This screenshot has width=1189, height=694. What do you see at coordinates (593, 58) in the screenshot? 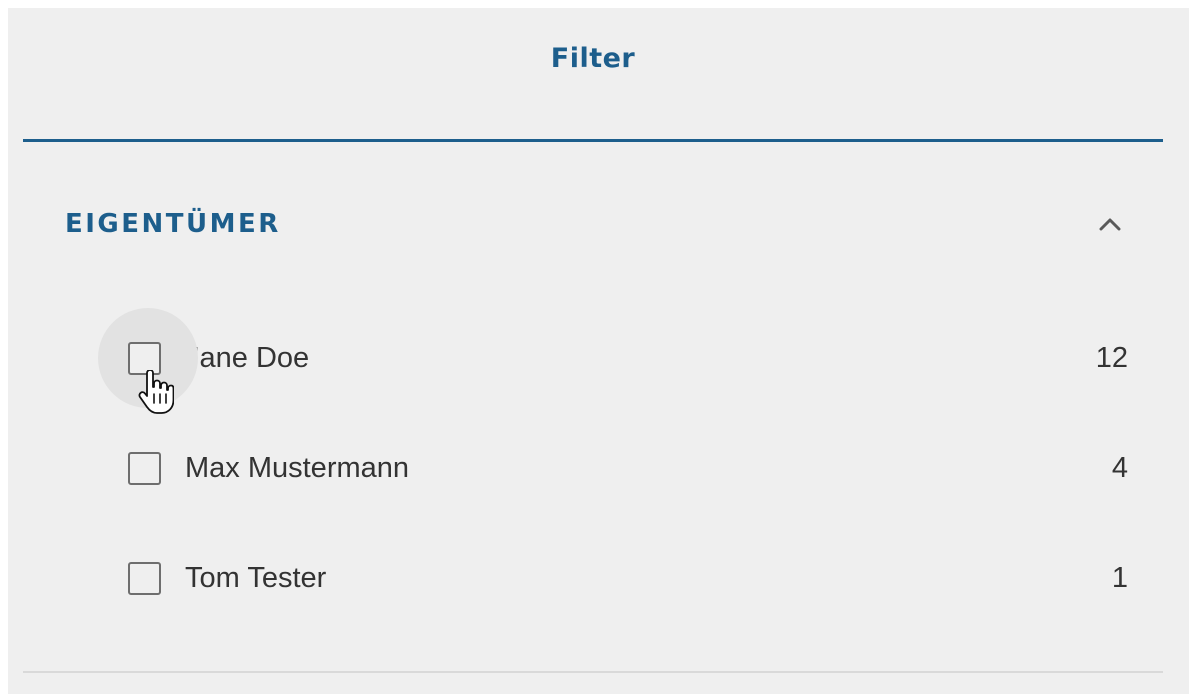
I see `filter-tab-label: Filter` at bounding box center [593, 58].